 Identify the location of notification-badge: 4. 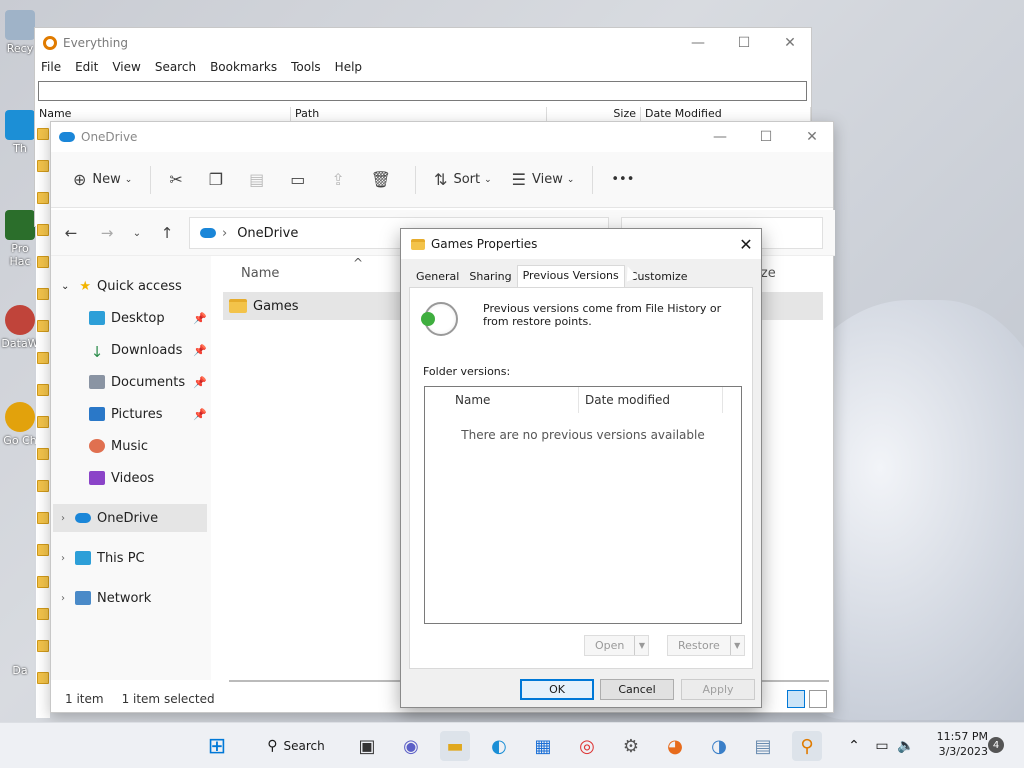
(996, 745).